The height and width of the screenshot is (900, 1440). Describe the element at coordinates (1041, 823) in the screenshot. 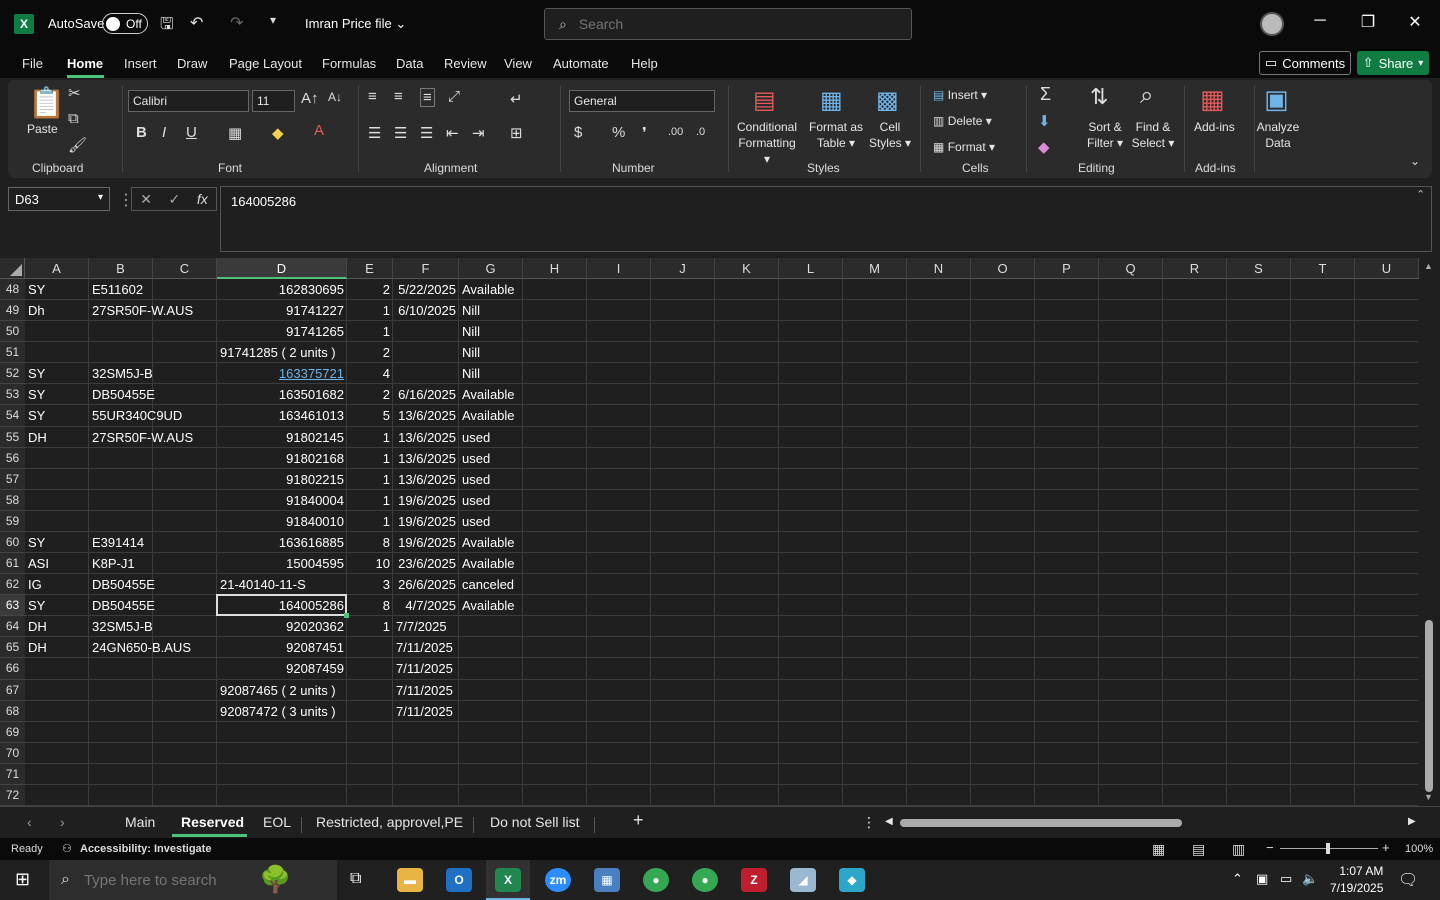

I see `horizontal-scroll-thumb` at that location.